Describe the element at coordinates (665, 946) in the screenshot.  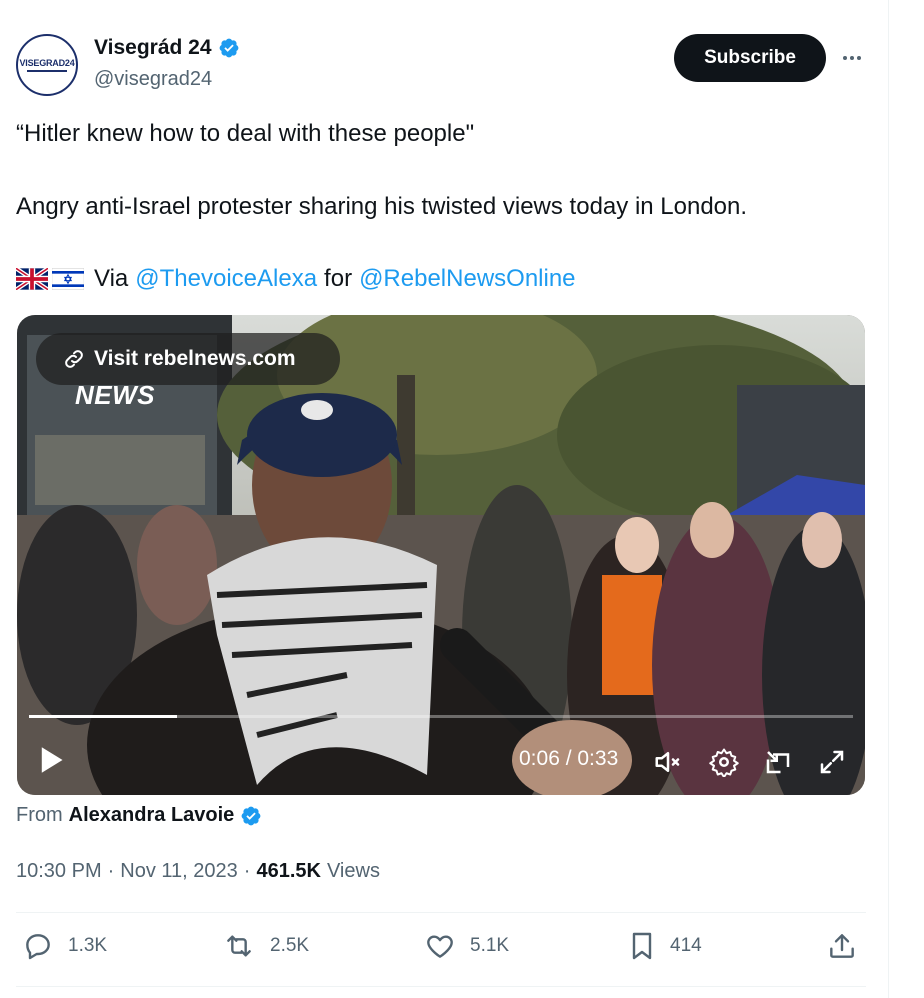
I see `bookmark-button: 414` at that location.